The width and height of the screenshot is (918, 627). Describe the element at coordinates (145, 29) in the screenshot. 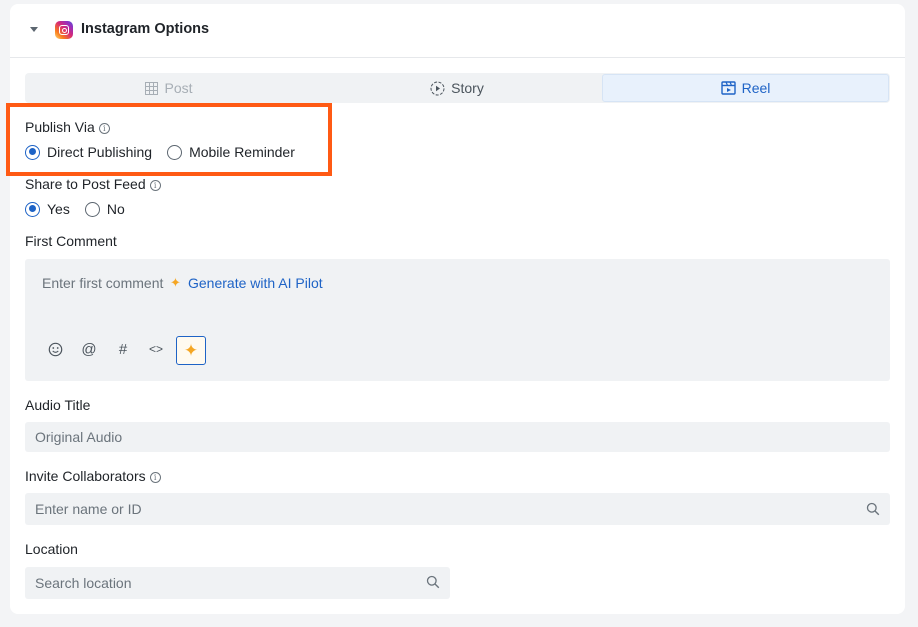

I see `panel-title: Instagram Options` at that location.